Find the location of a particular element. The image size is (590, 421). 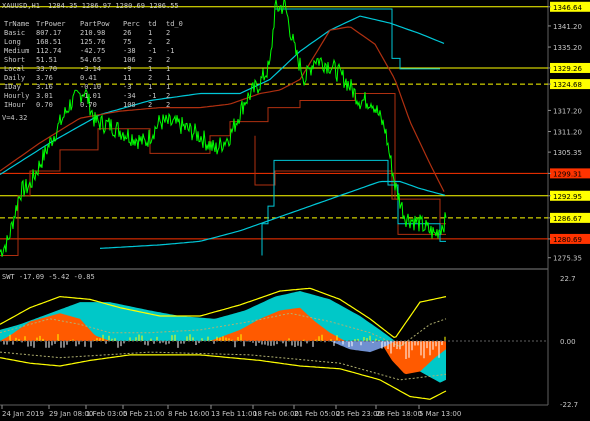

table-cell: 106 is located at coordinates (129, 60).